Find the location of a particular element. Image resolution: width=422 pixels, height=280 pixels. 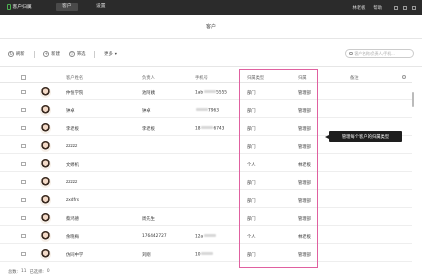

row-name-text: 余晓梅 is located at coordinates (72, 237).